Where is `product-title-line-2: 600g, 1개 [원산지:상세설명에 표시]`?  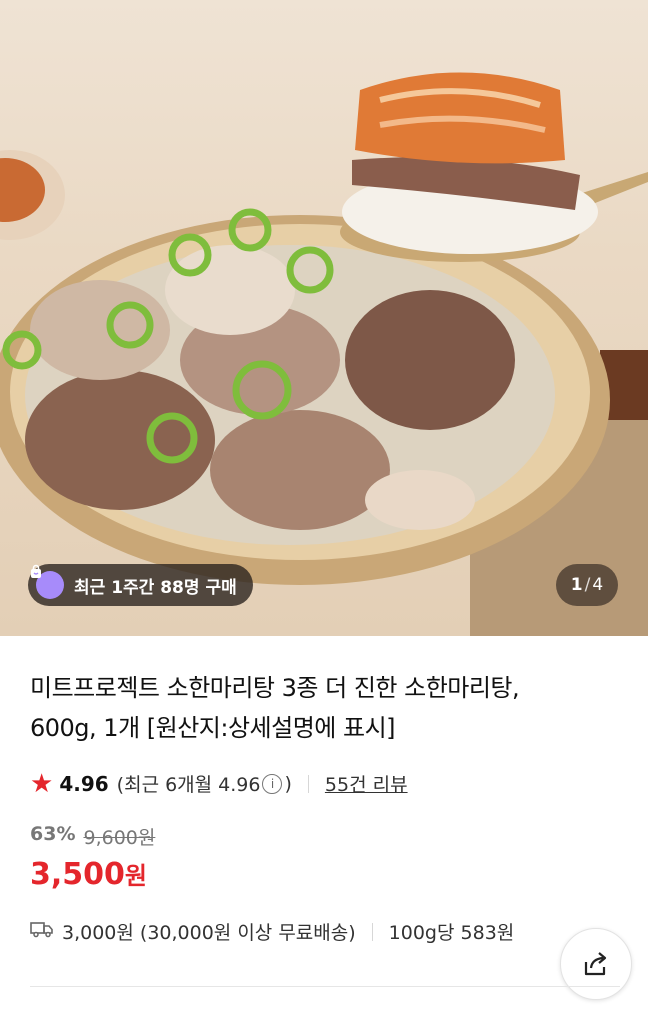
product-title-line-2: 600g, 1개 [원산지:상세설명에 표시] is located at coordinates (213, 728).